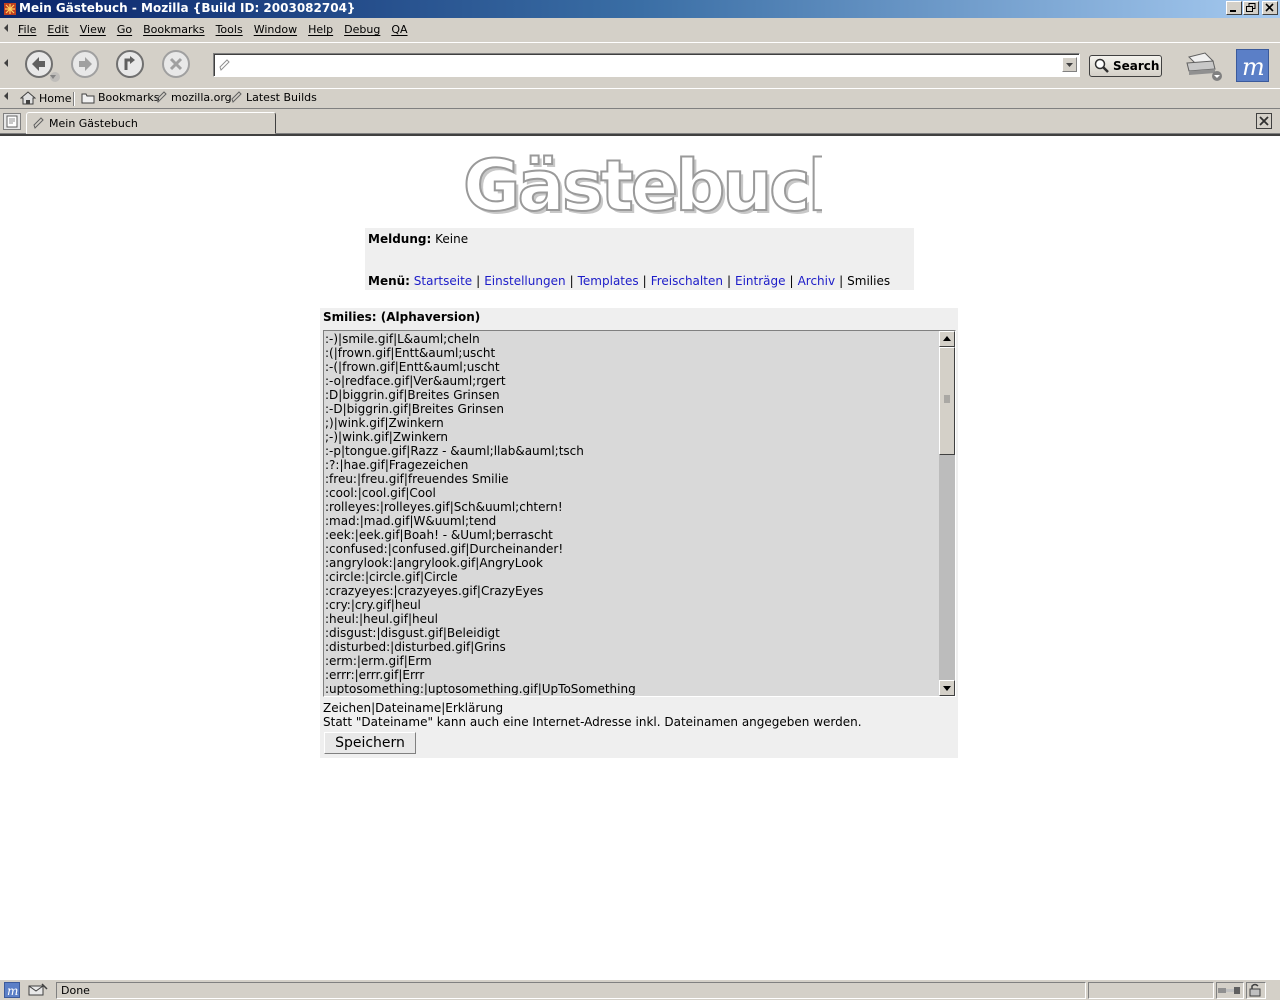  Describe the element at coordinates (1069, 64) in the screenshot. I see `url-history-dropdown` at that location.